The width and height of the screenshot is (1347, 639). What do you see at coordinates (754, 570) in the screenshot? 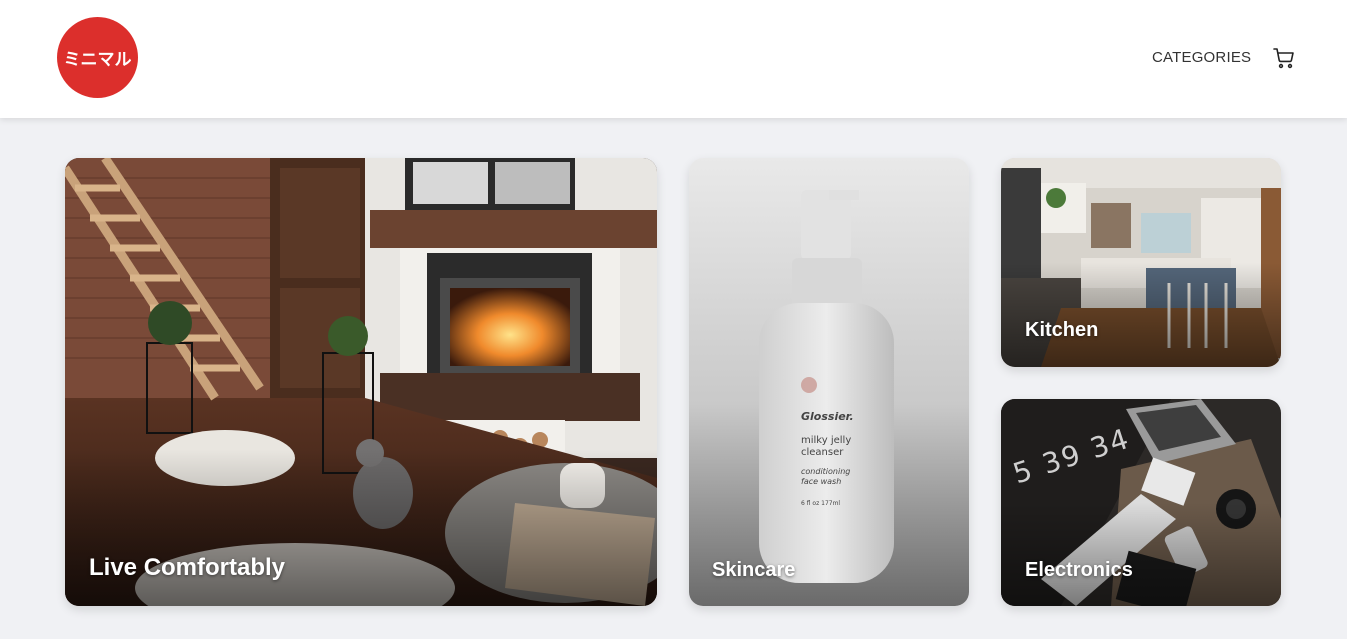
I see `category-label-skincare: Skincare` at bounding box center [754, 570].